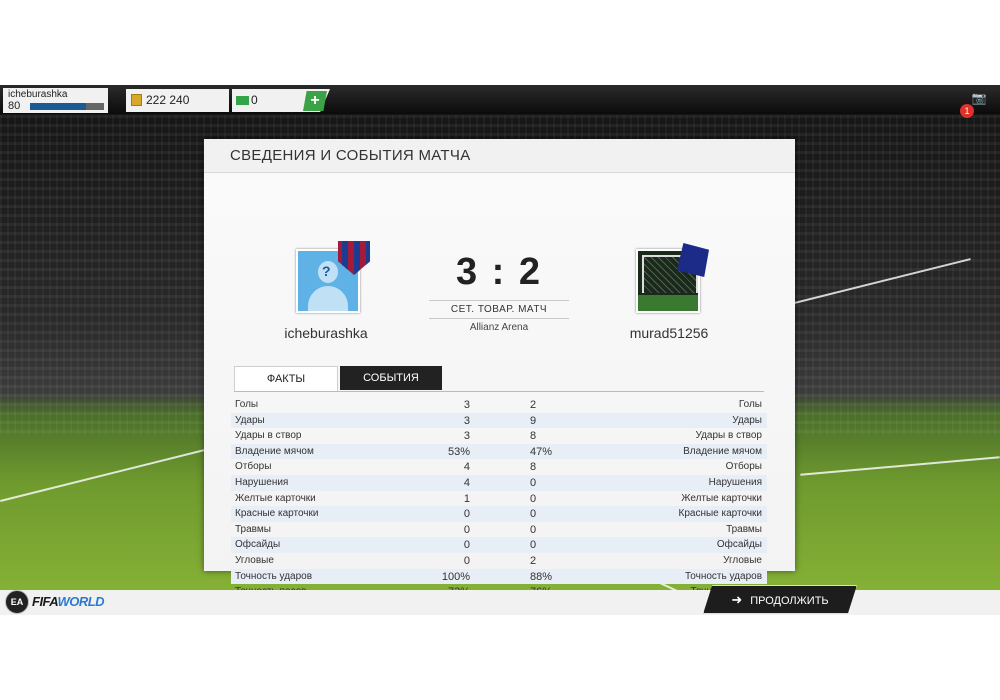 Image resolution: width=1000 pixels, height=700 pixels. I want to click on away-player-name: murad51256, so click(669, 333).